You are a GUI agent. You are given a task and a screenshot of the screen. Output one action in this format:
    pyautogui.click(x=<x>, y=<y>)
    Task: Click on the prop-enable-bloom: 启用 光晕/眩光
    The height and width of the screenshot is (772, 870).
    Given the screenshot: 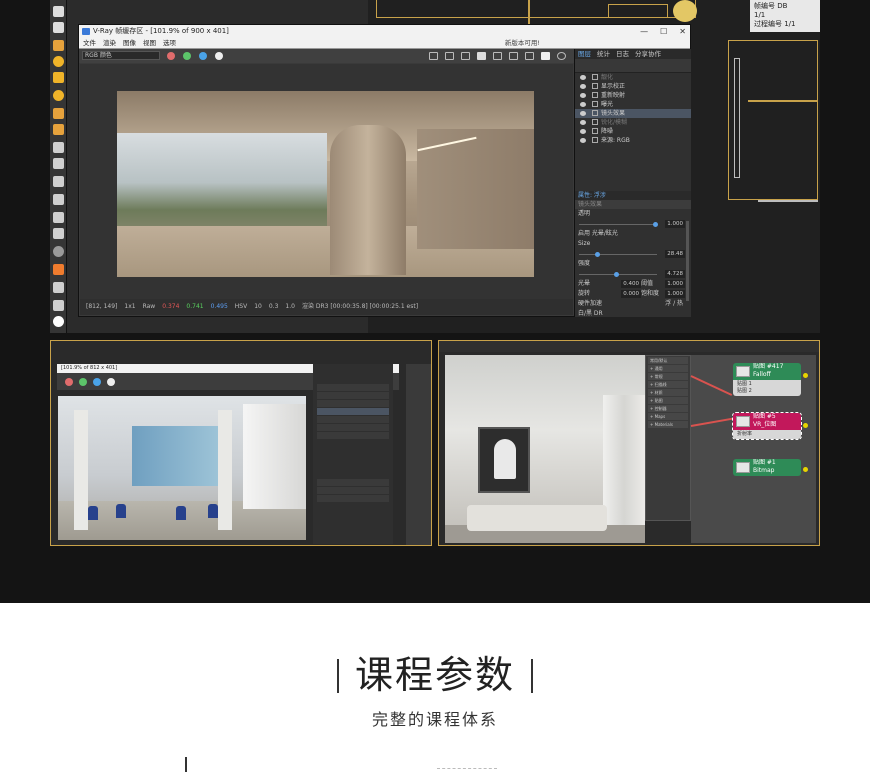 What is the action you would take?
    pyautogui.click(x=633, y=234)
    